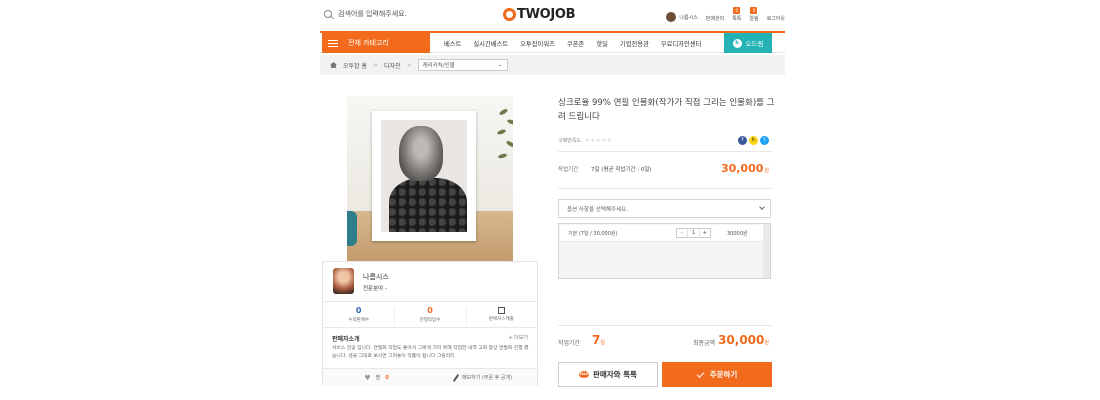 This screenshot has width=1100, height=400. I want to click on option-placeholder: 옵션 사항을 선택해주세요., so click(597, 210).